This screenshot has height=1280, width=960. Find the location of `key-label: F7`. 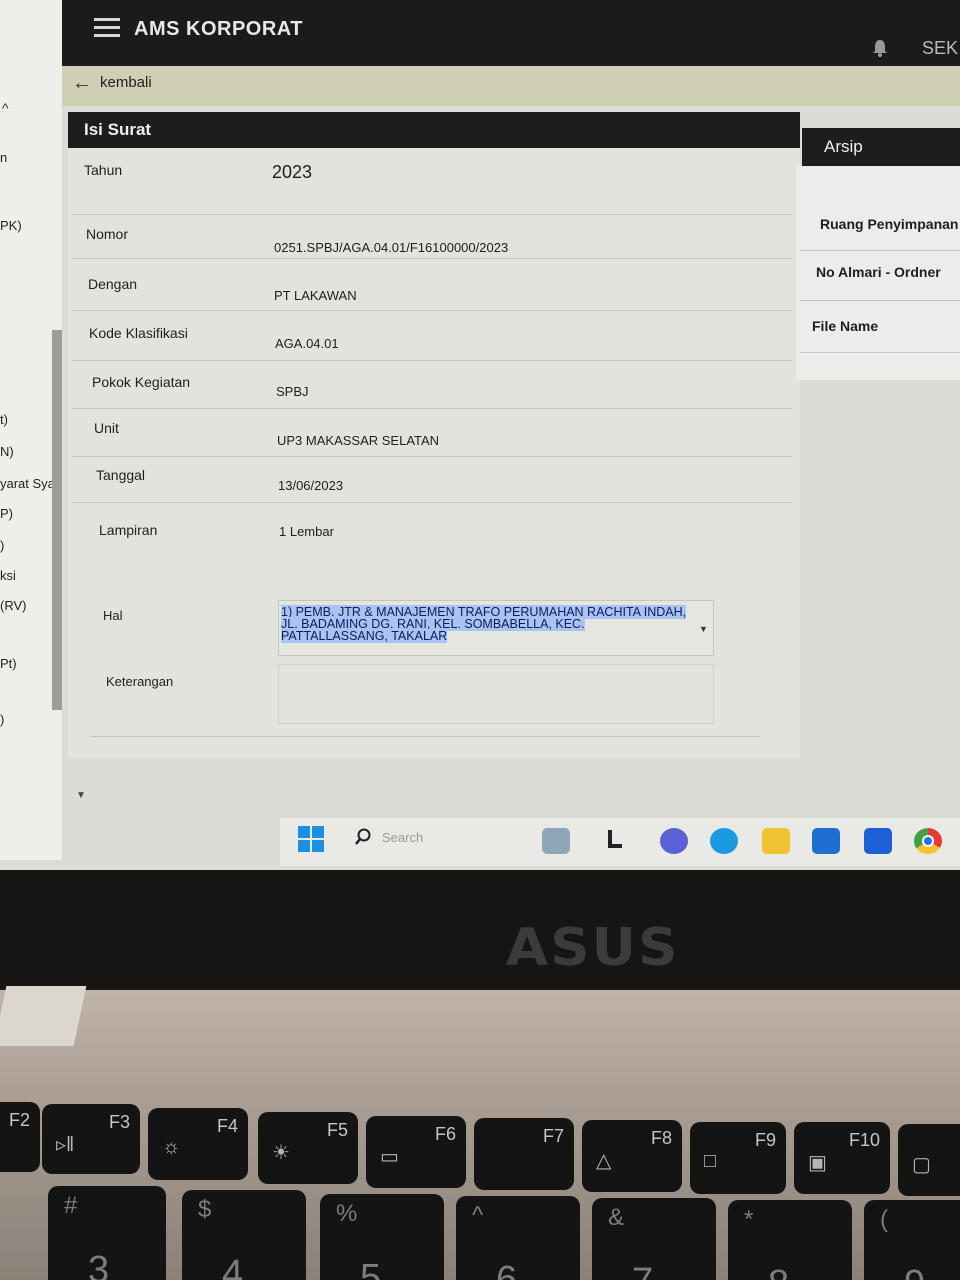

key-label: F7 is located at coordinates (553, 1136).